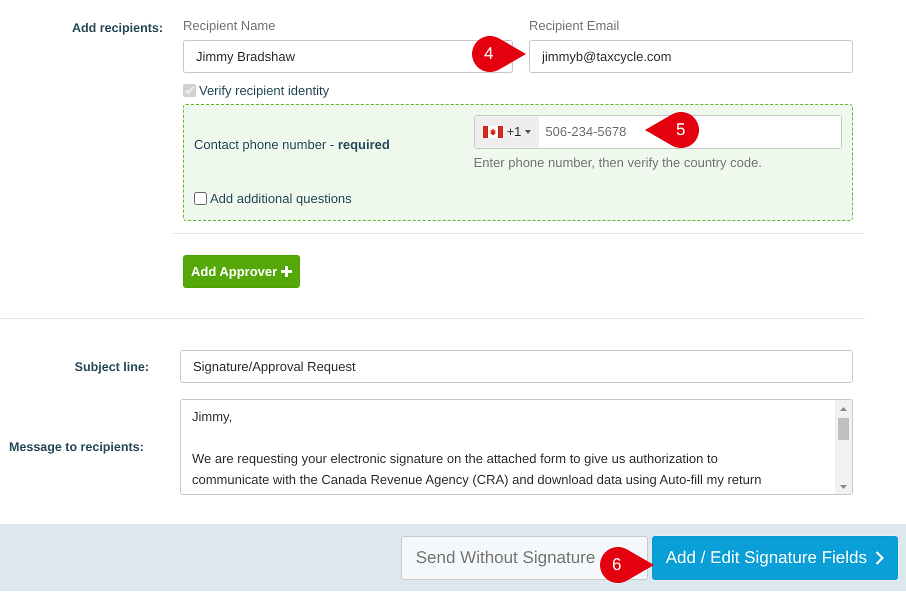 The width and height of the screenshot is (906, 597). What do you see at coordinates (76, 447) in the screenshot?
I see `field-label: Message to recipients:` at bounding box center [76, 447].